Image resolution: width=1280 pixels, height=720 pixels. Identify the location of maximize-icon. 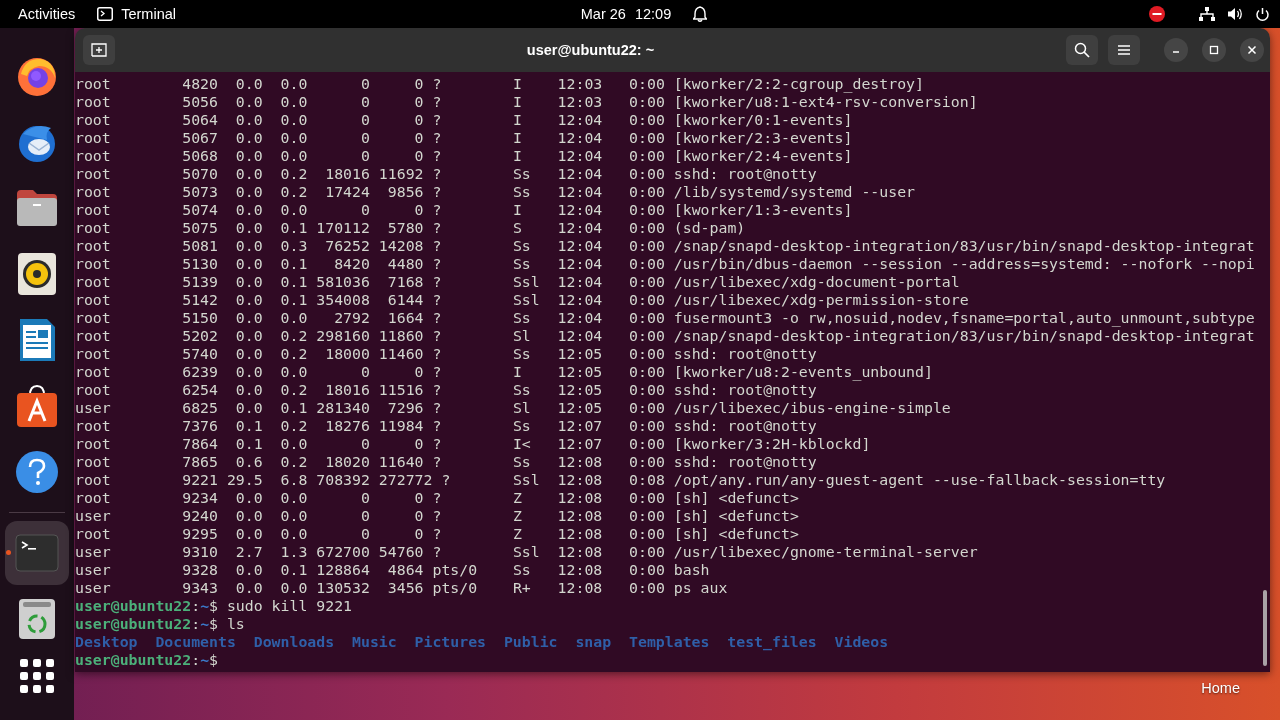
(1214, 50).